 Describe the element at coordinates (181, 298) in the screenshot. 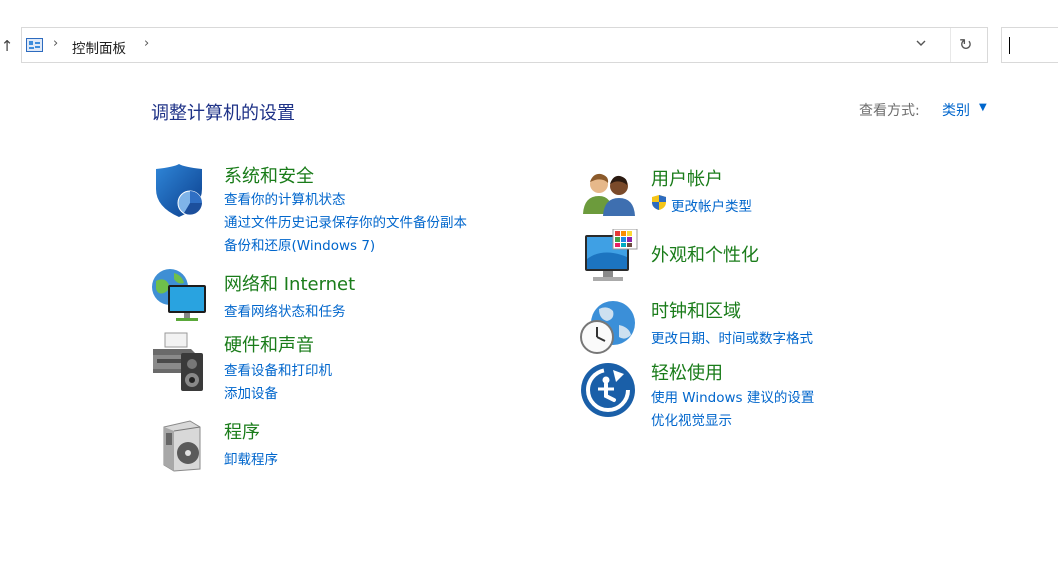

I see `network-globe-icon` at that location.